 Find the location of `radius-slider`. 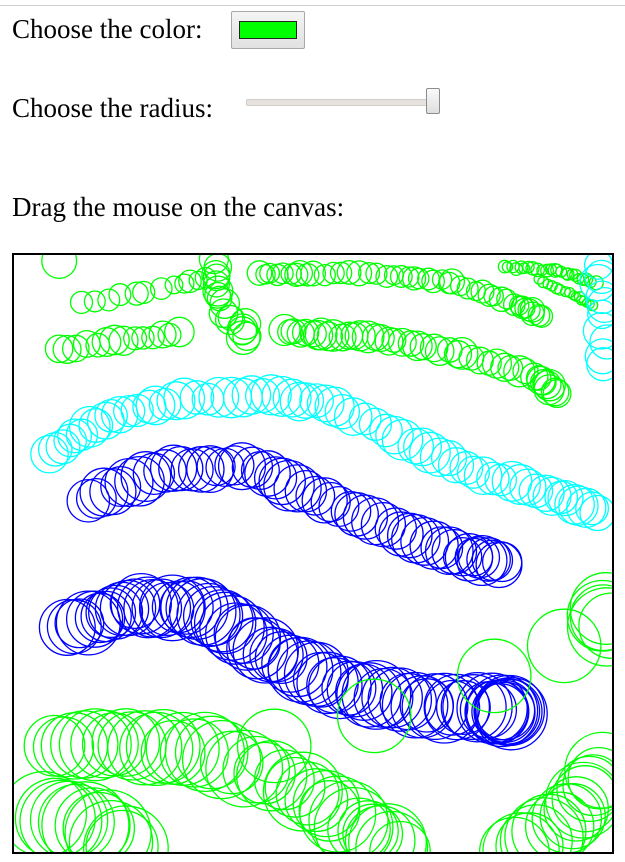

radius-slider is located at coordinates (342, 102).